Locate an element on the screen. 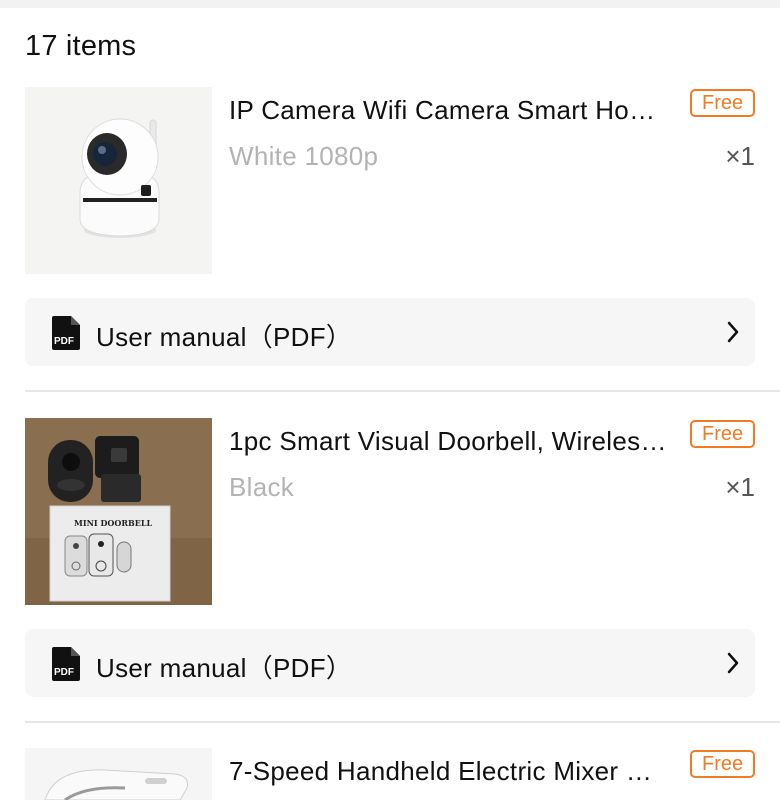 The image size is (780, 800). product-image: MINI DOORBELL is located at coordinates (118, 511).